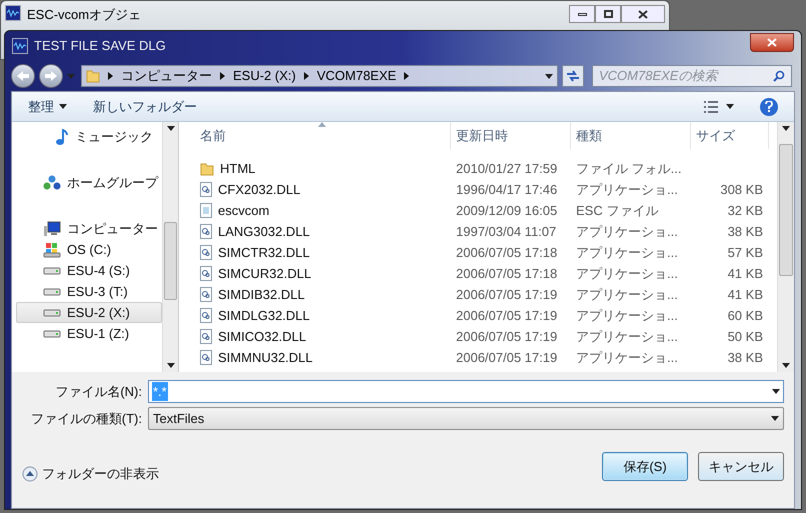  What do you see at coordinates (745, 253) in the screenshot?
I see `table-cell-text: 57 KB` at bounding box center [745, 253].